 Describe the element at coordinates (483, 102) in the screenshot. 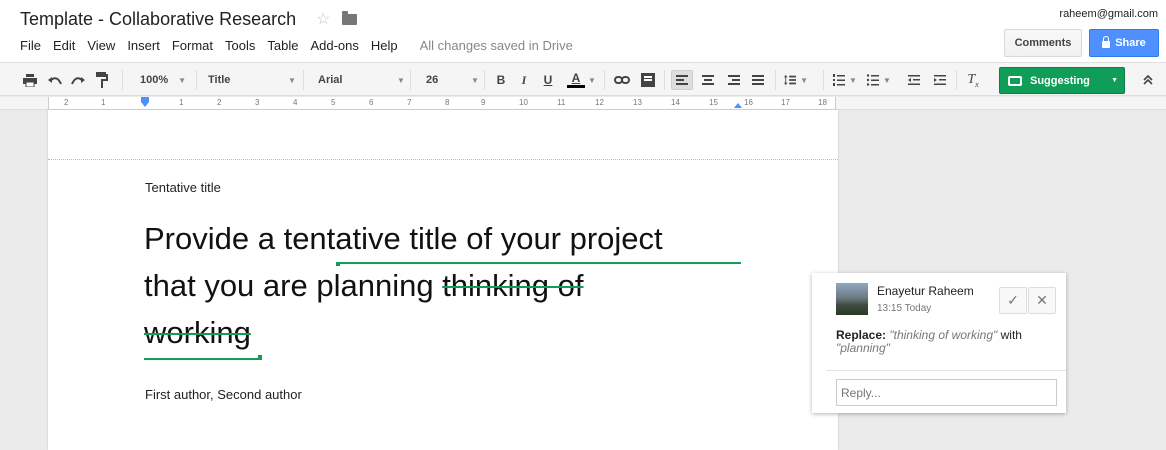

I see `ruler-number: 9` at that location.